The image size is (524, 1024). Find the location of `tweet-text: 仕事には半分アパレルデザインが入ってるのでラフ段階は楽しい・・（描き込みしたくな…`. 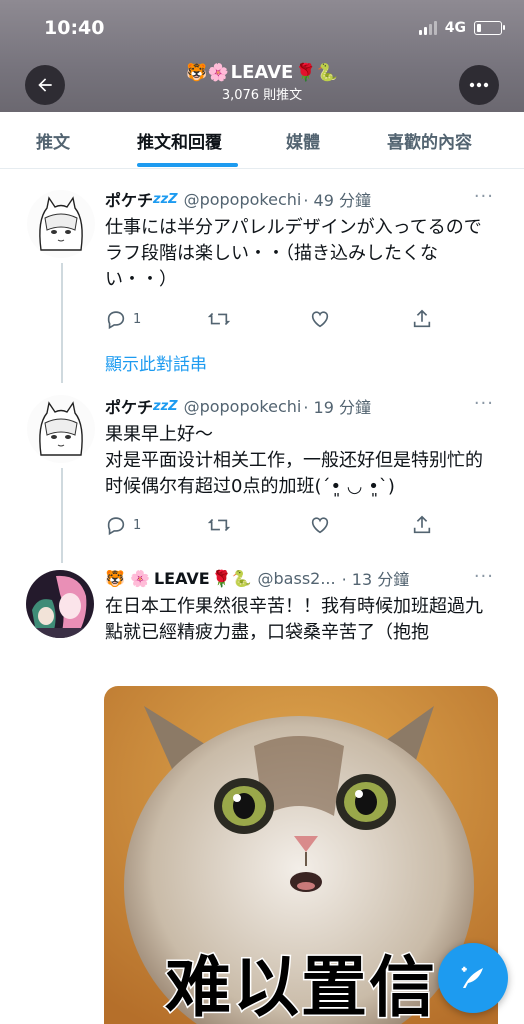

tweet-text: 仕事には半分アパレルデザインが入ってるのでラフ段階は楽しい・・（描き込みしたくな… is located at coordinates (293, 253).